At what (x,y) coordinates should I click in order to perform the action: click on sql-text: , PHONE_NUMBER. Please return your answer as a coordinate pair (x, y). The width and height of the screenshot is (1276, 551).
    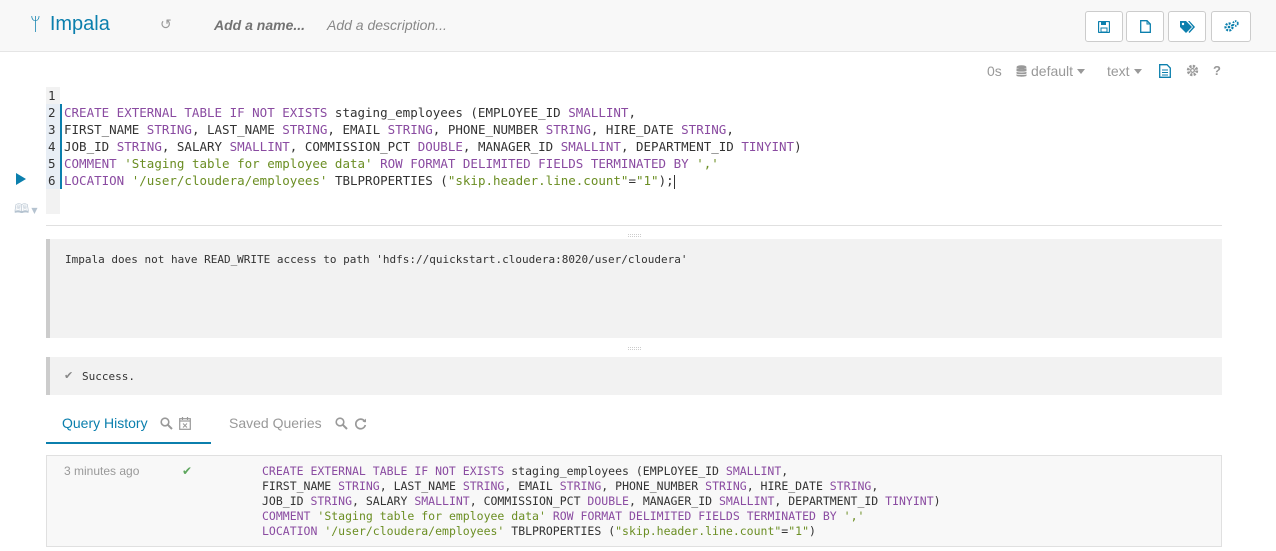
    Looking at the image, I should click on (653, 486).